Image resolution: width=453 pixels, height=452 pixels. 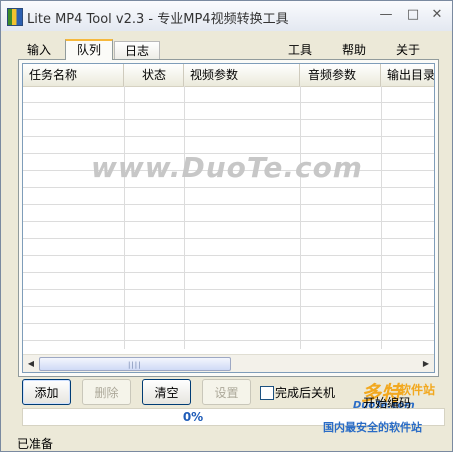 What do you see at coordinates (35, 444) in the screenshot?
I see `status-text: 已准备` at bounding box center [35, 444].